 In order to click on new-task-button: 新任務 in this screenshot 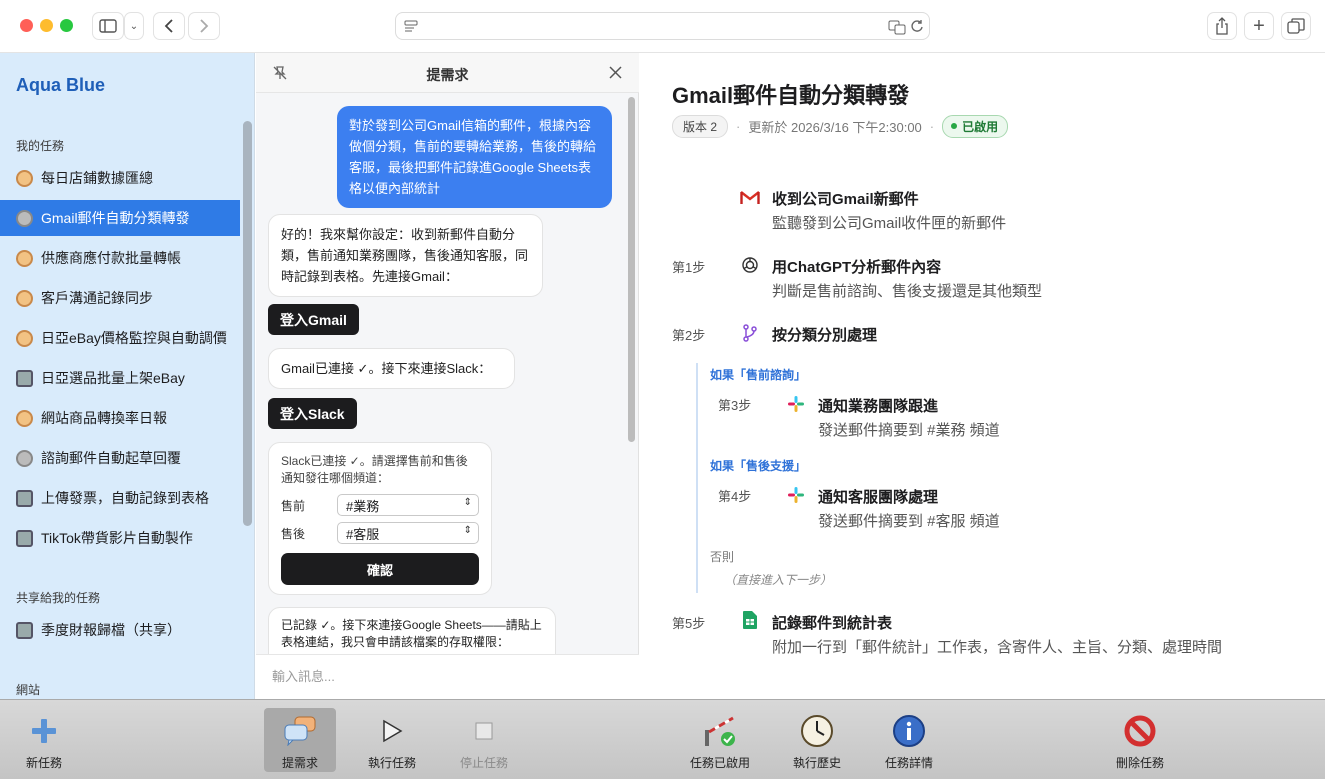, I will do `click(44, 739)`.